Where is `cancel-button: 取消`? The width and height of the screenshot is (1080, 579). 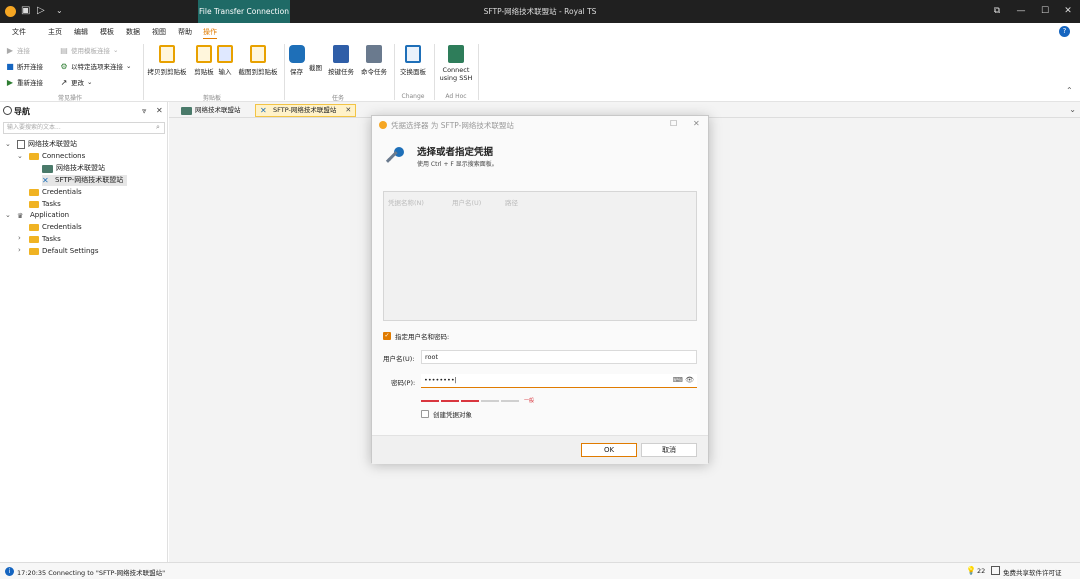 cancel-button: 取消 is located at coordinates (669, 450).